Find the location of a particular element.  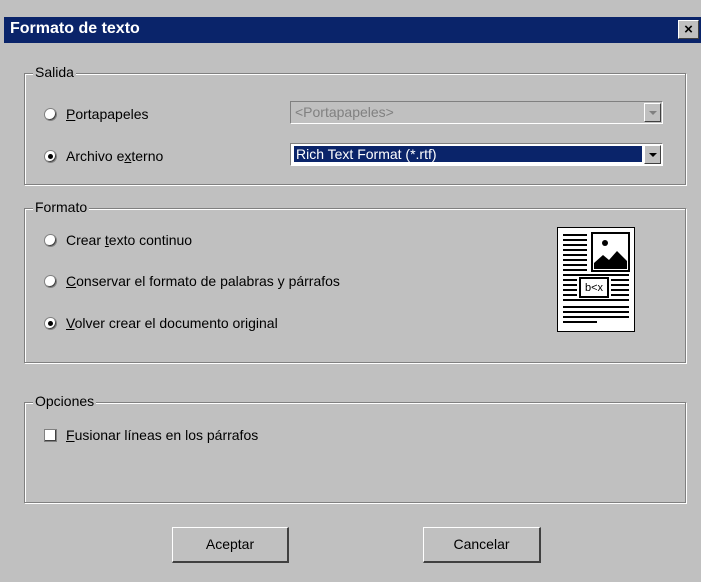

crear-texto-continuo-radio-row: Crear texto continuo is located at coordinates (118, 240).